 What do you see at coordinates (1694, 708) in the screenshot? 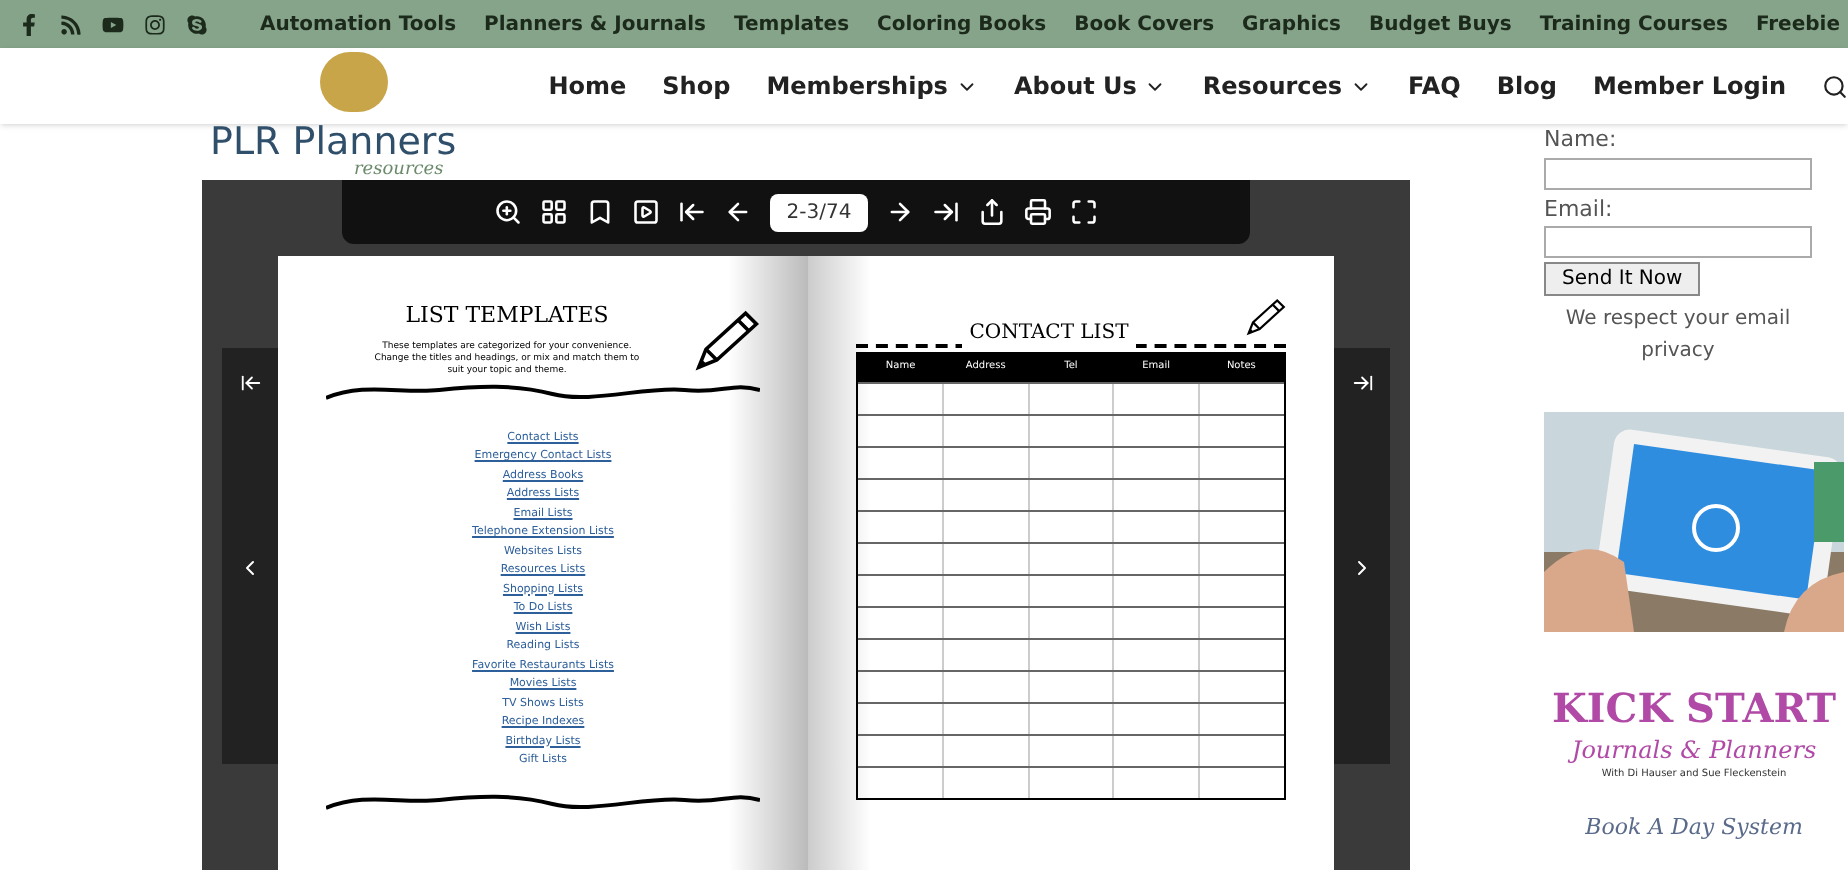
I see `kickstart-title: KICK START` at bounding box center [1694, 708].